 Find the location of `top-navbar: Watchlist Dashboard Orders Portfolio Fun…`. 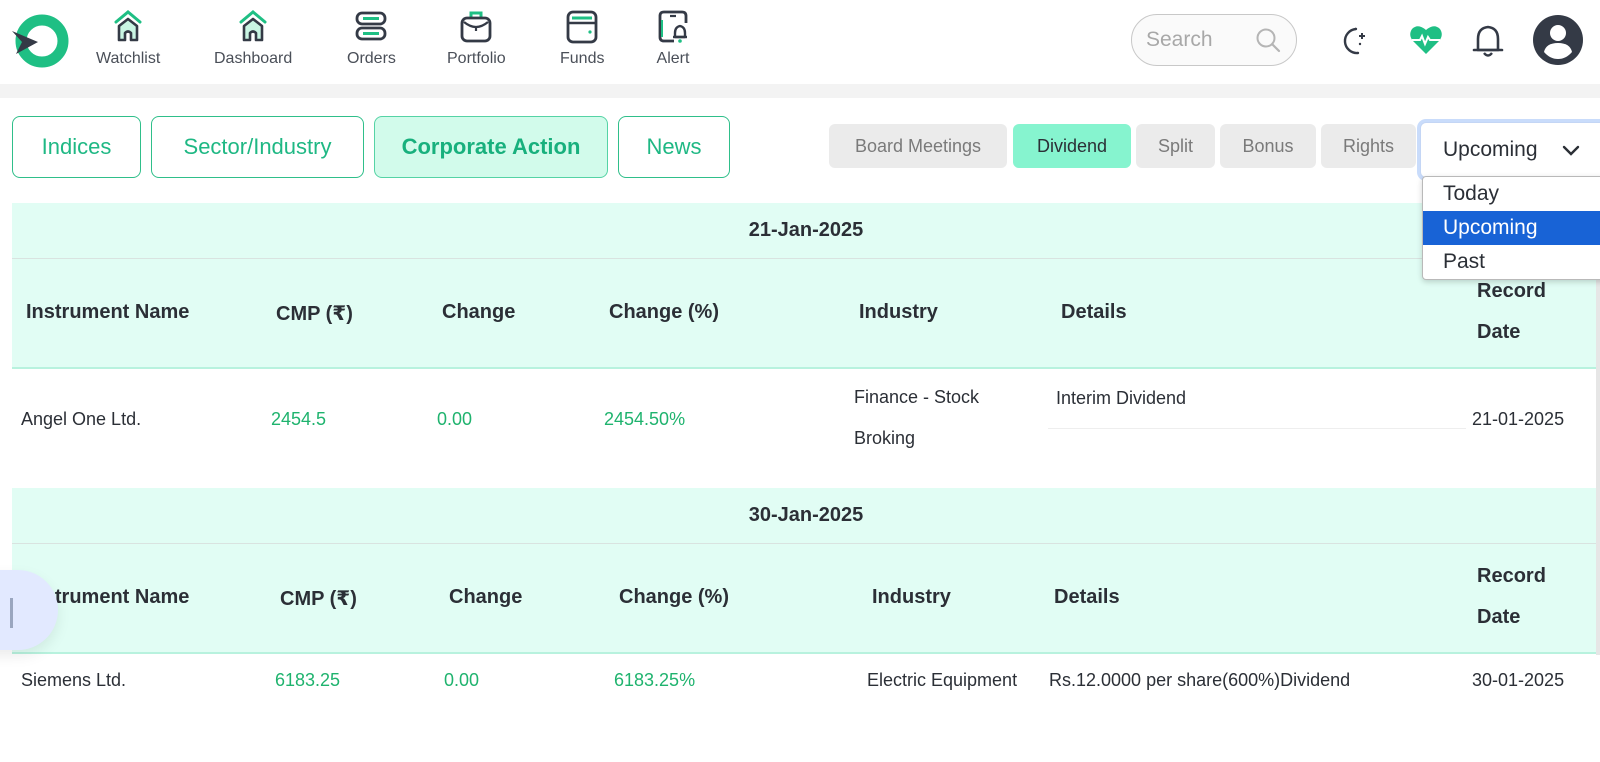

top-navbar: Watchlist Dashboard Orders Portfolio Fun… is located at coordinates (800, 42).